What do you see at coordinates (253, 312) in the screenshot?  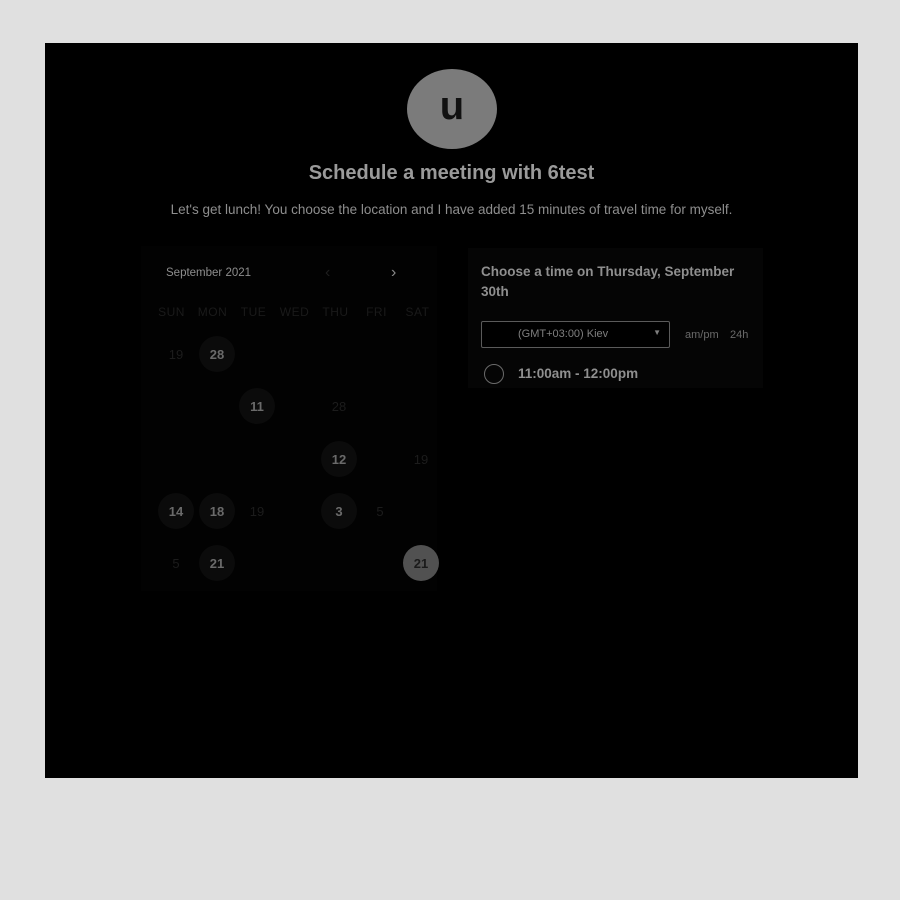 I see `weekday-tue: TUE` at bounding box center [253, 312].